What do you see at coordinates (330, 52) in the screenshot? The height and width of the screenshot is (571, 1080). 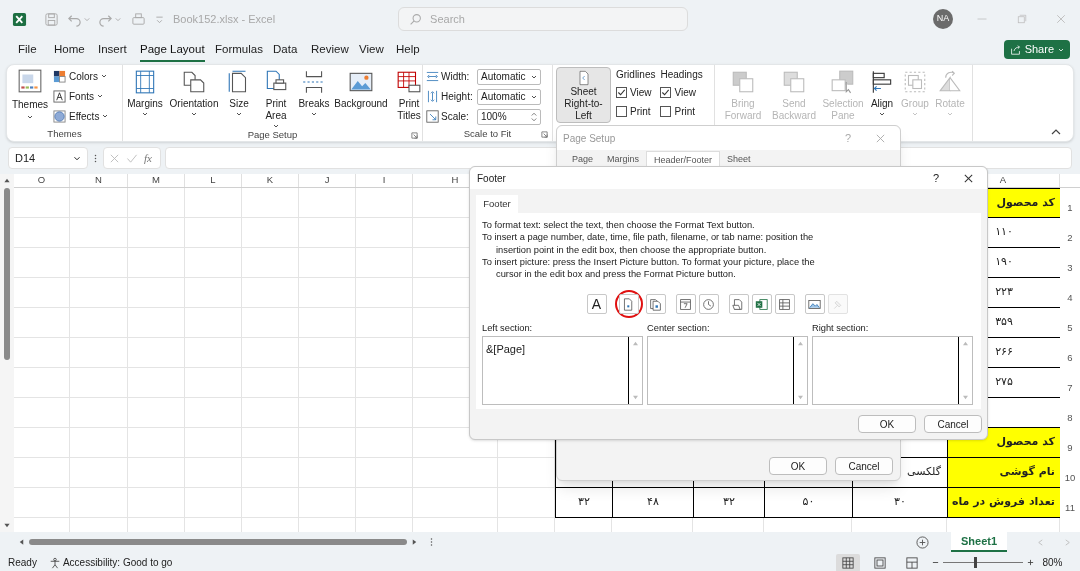 I see `menu-tab: Review` at bounding box center [330, 52].